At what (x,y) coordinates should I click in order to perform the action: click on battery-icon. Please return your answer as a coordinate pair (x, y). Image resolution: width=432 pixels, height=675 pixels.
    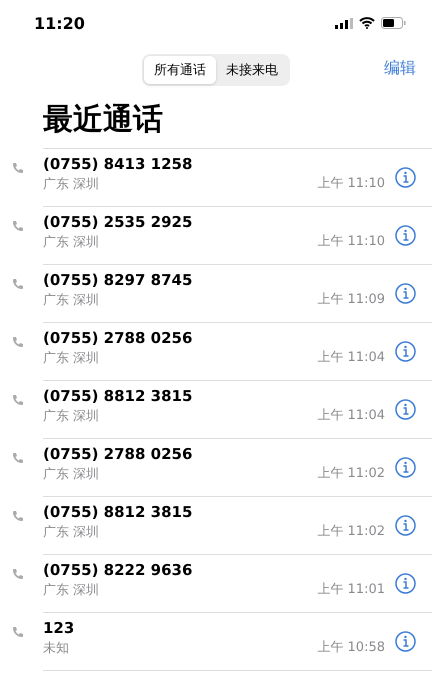
    Looking at the image, I should click on (393, 23).